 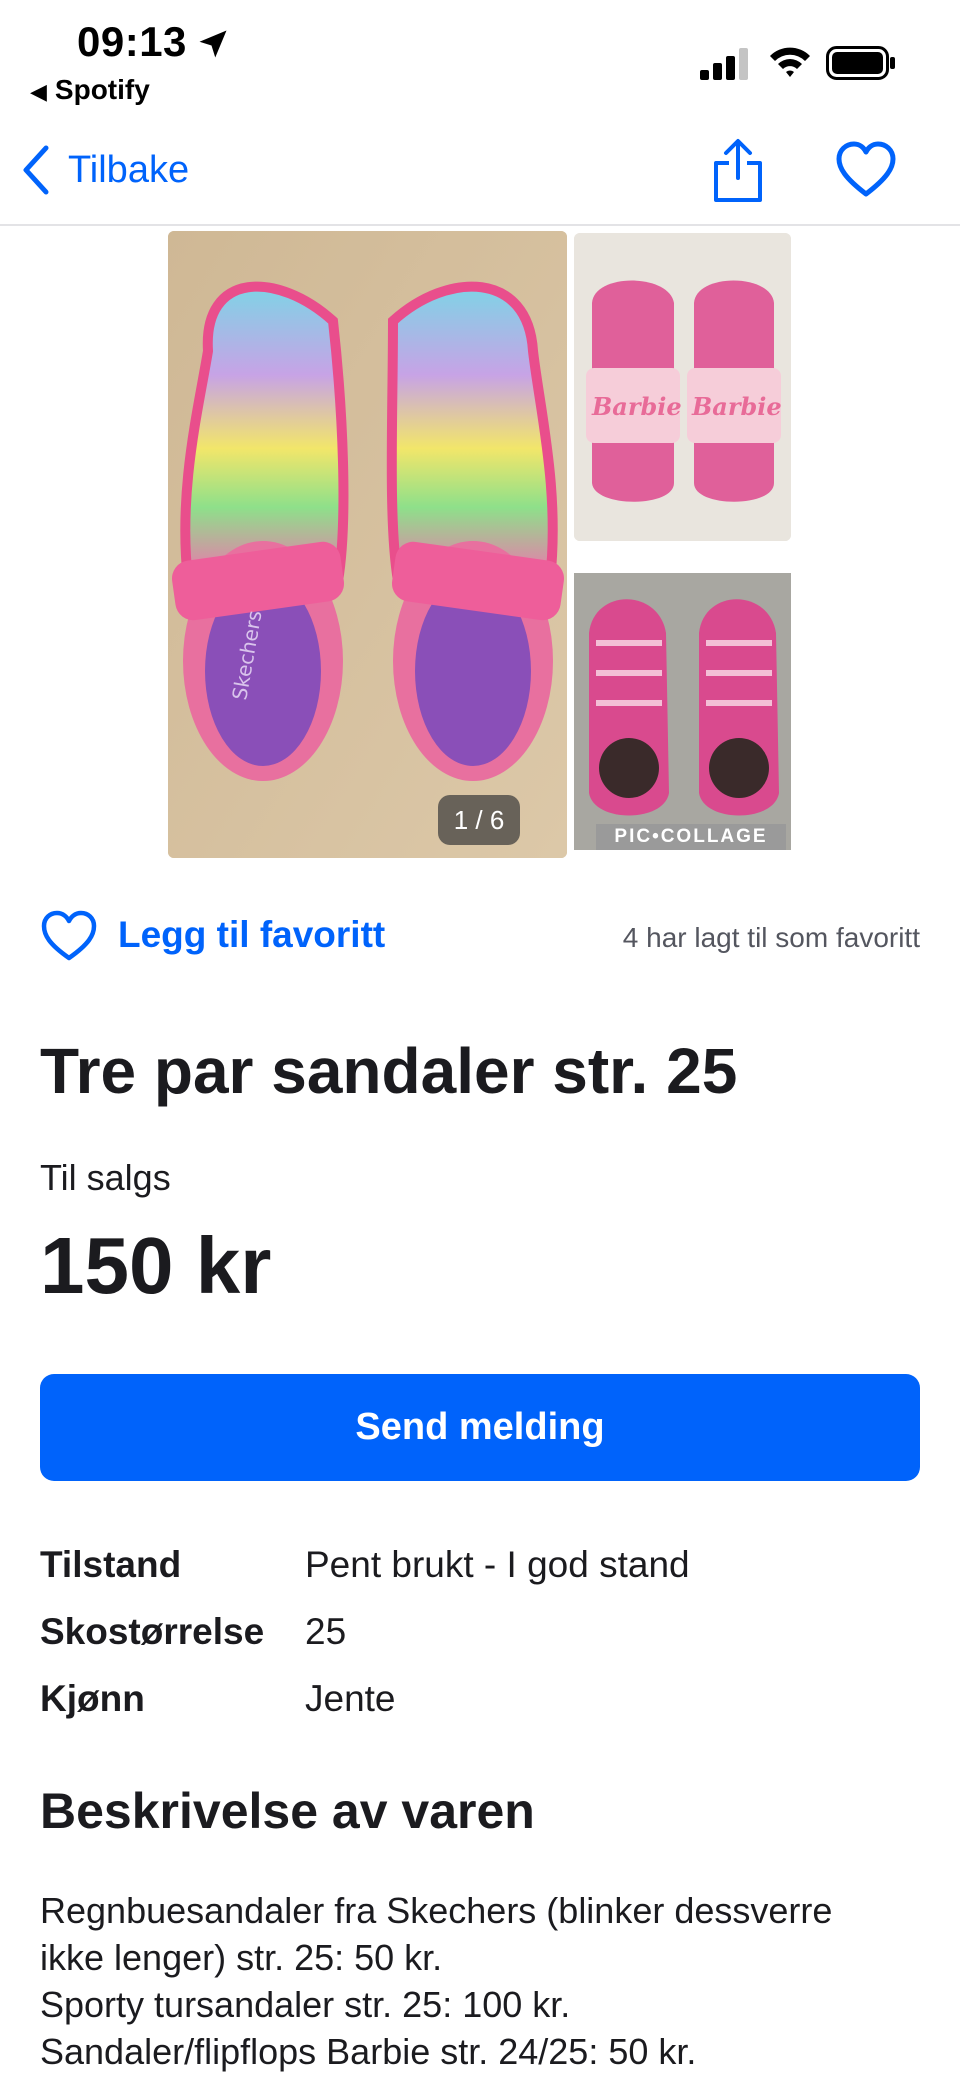 What do you see at coordinates (479, 820) in the screenshot?
I see `image-counter: 1 / 6` at bounding box center [479, 820].